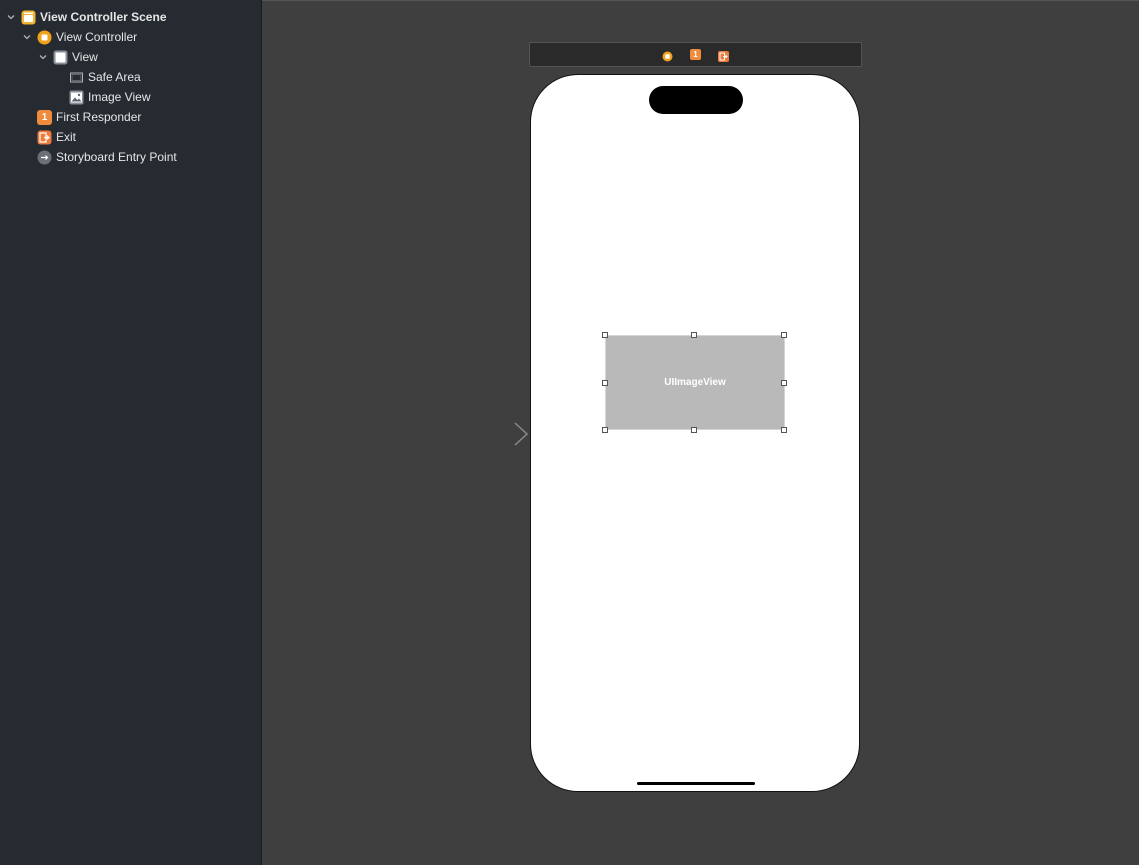 The width and height of the screenshot is (1139, 865). I want to click on outline-row-scene: View Controller Scene, so click(86, 17).